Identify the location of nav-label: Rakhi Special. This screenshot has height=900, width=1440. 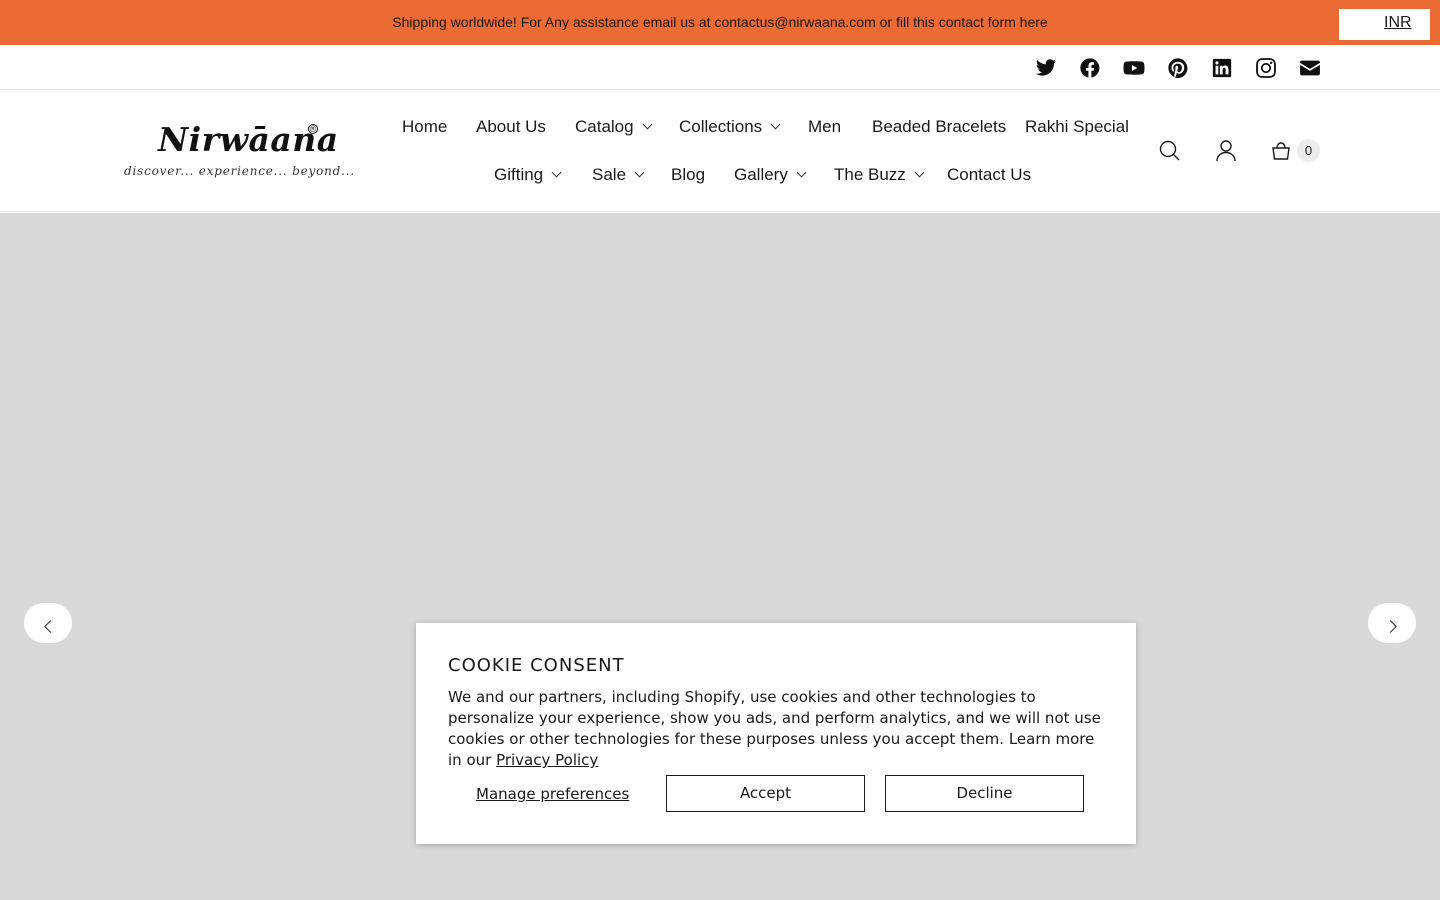
(1077, 126).